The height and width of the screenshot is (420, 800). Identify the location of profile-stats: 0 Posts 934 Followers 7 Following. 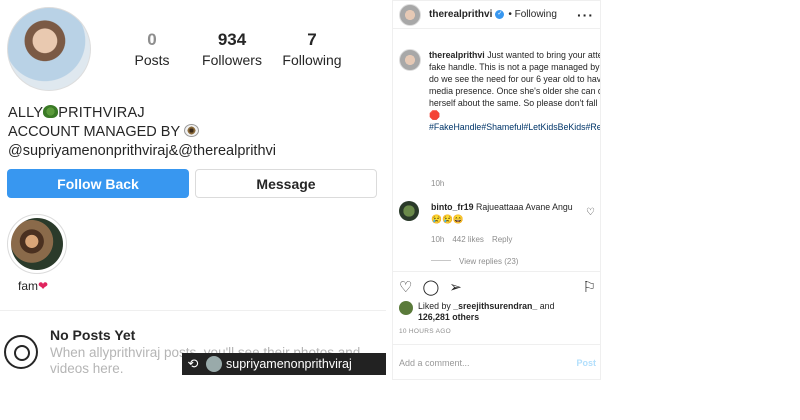
(232, 49).